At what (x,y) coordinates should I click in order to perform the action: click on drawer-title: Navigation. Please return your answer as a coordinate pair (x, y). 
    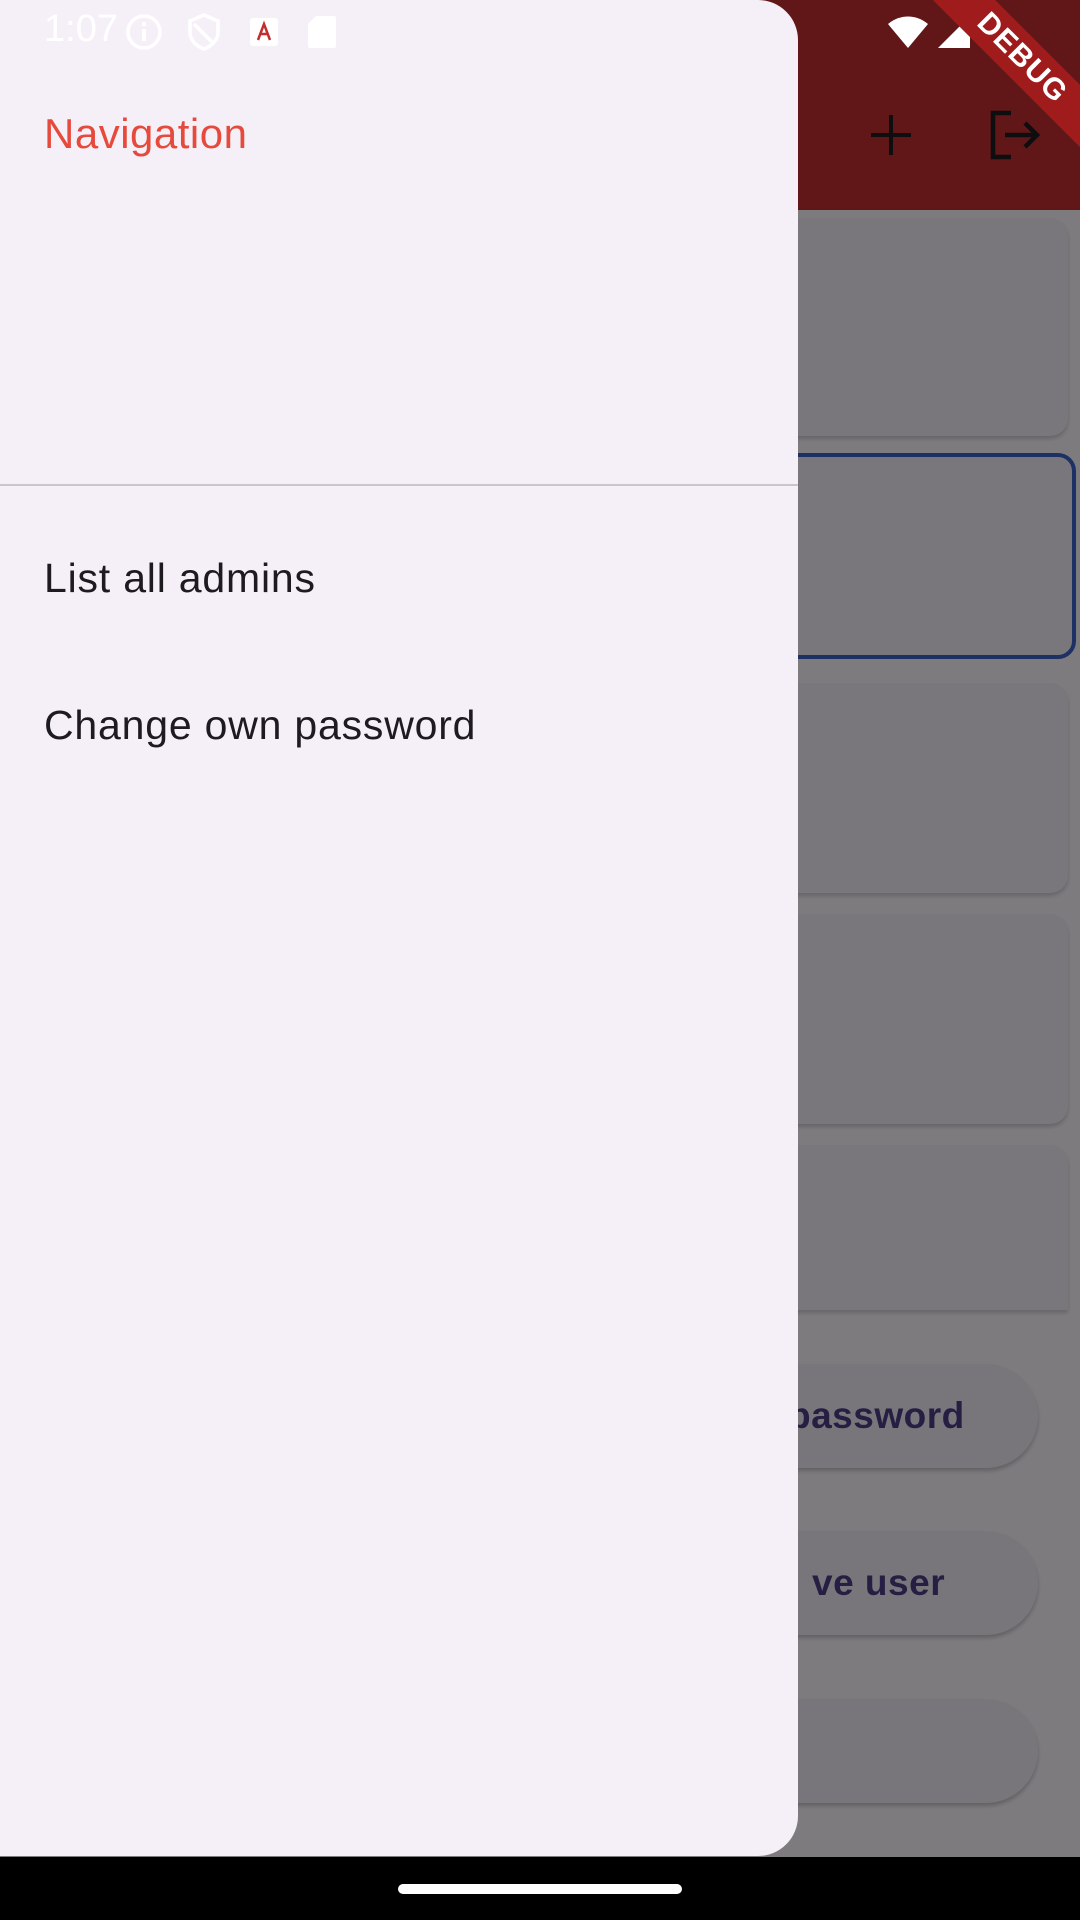
    Looking at the image, I should click on (146, 133).